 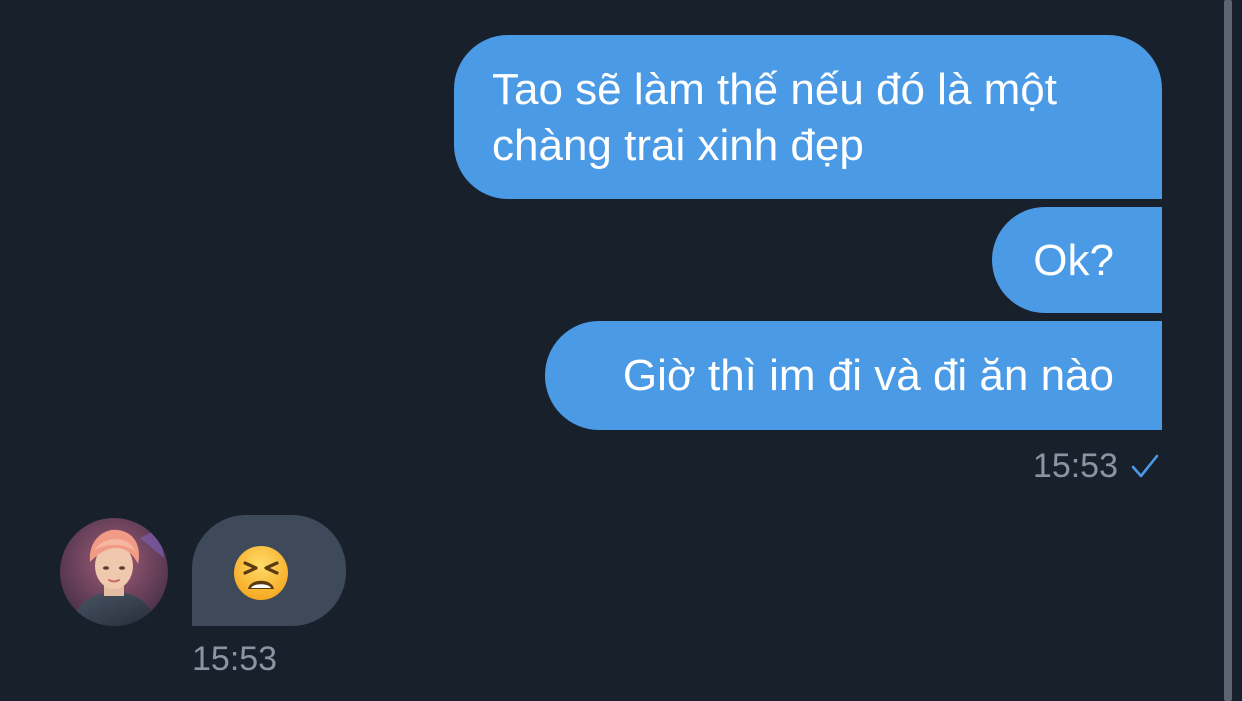 I want to click on outgoing-message-bubble: Giờ thì im đi và đi ăn nào, so click(x=853, y=375).